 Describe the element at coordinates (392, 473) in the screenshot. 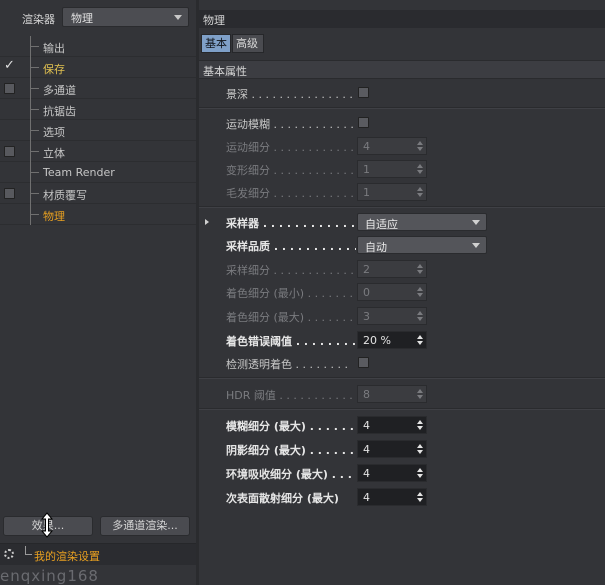

I see `ao-subdivision-field: 4` at that location.